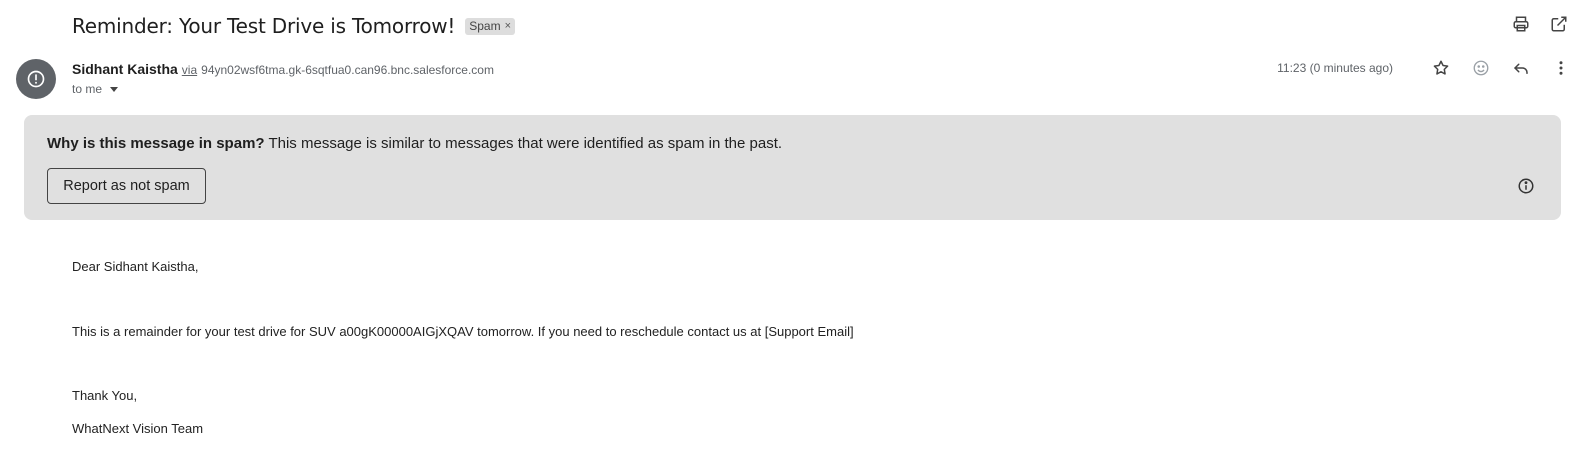  What do you see at coordinates (125, 69) in the screenshot?
I see `sender-name: Sidhant Kaistha` at bounding box center [125, 69].